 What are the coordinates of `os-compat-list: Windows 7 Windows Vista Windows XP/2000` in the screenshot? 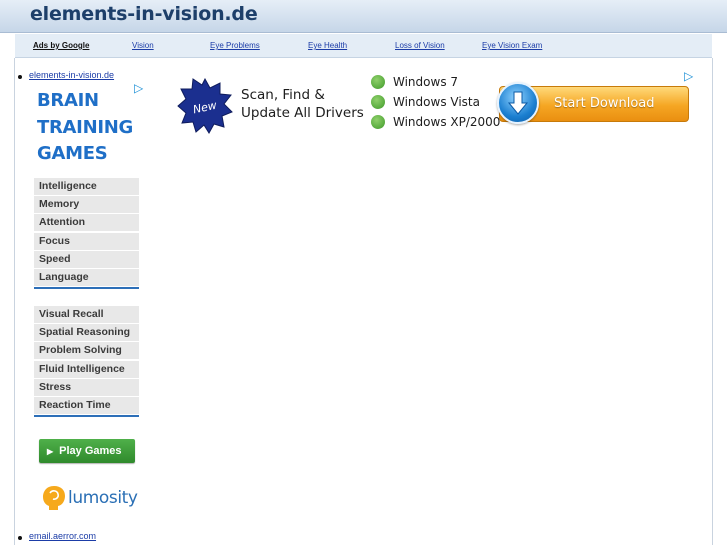 It's located at (435, 103).